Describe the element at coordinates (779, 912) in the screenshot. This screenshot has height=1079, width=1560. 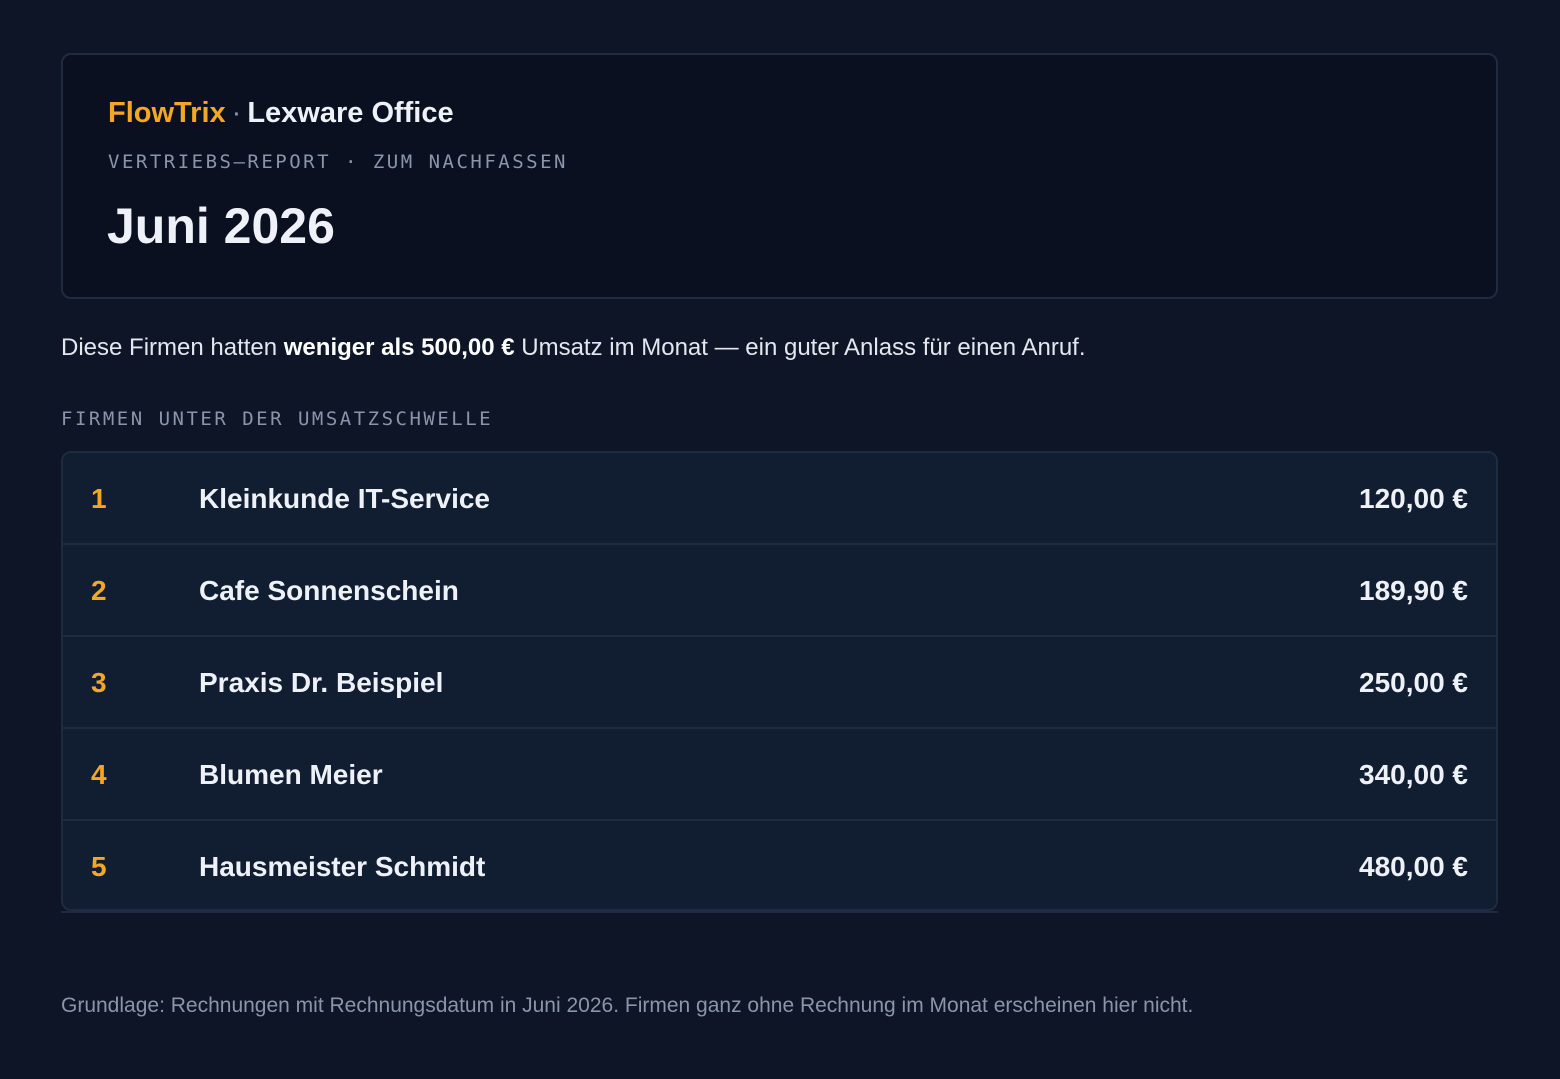
I see `table-divider` at that location.